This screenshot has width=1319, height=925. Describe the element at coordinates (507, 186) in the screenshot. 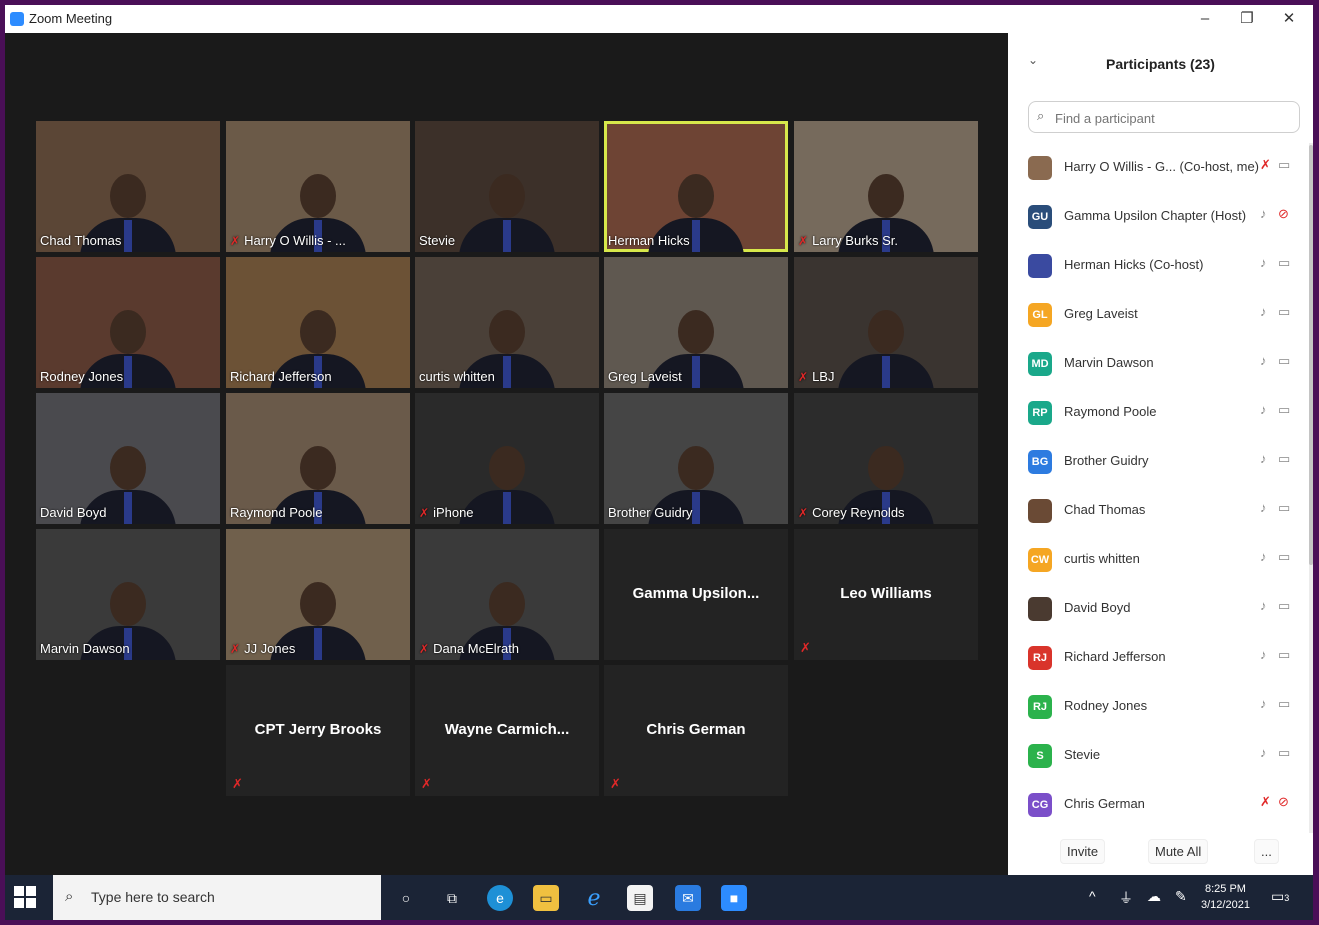

I see `video-tile: Stevie` at that location.